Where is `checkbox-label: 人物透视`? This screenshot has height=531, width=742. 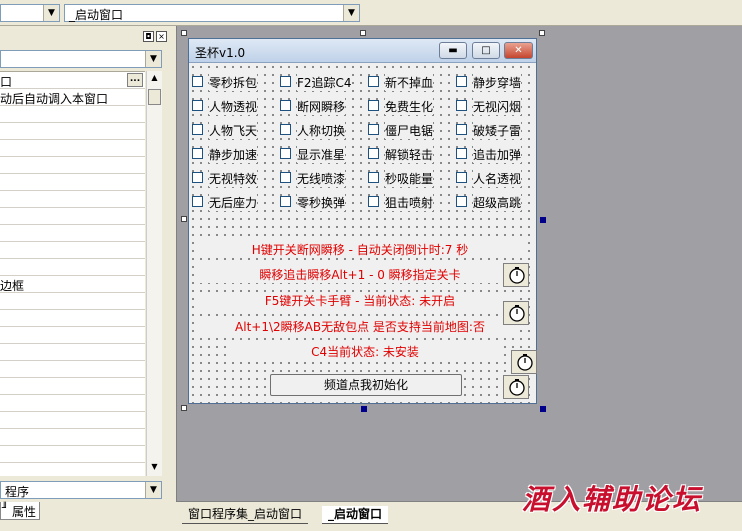
checkbox-label: 人物透视 is located at coordinates (233, 106).